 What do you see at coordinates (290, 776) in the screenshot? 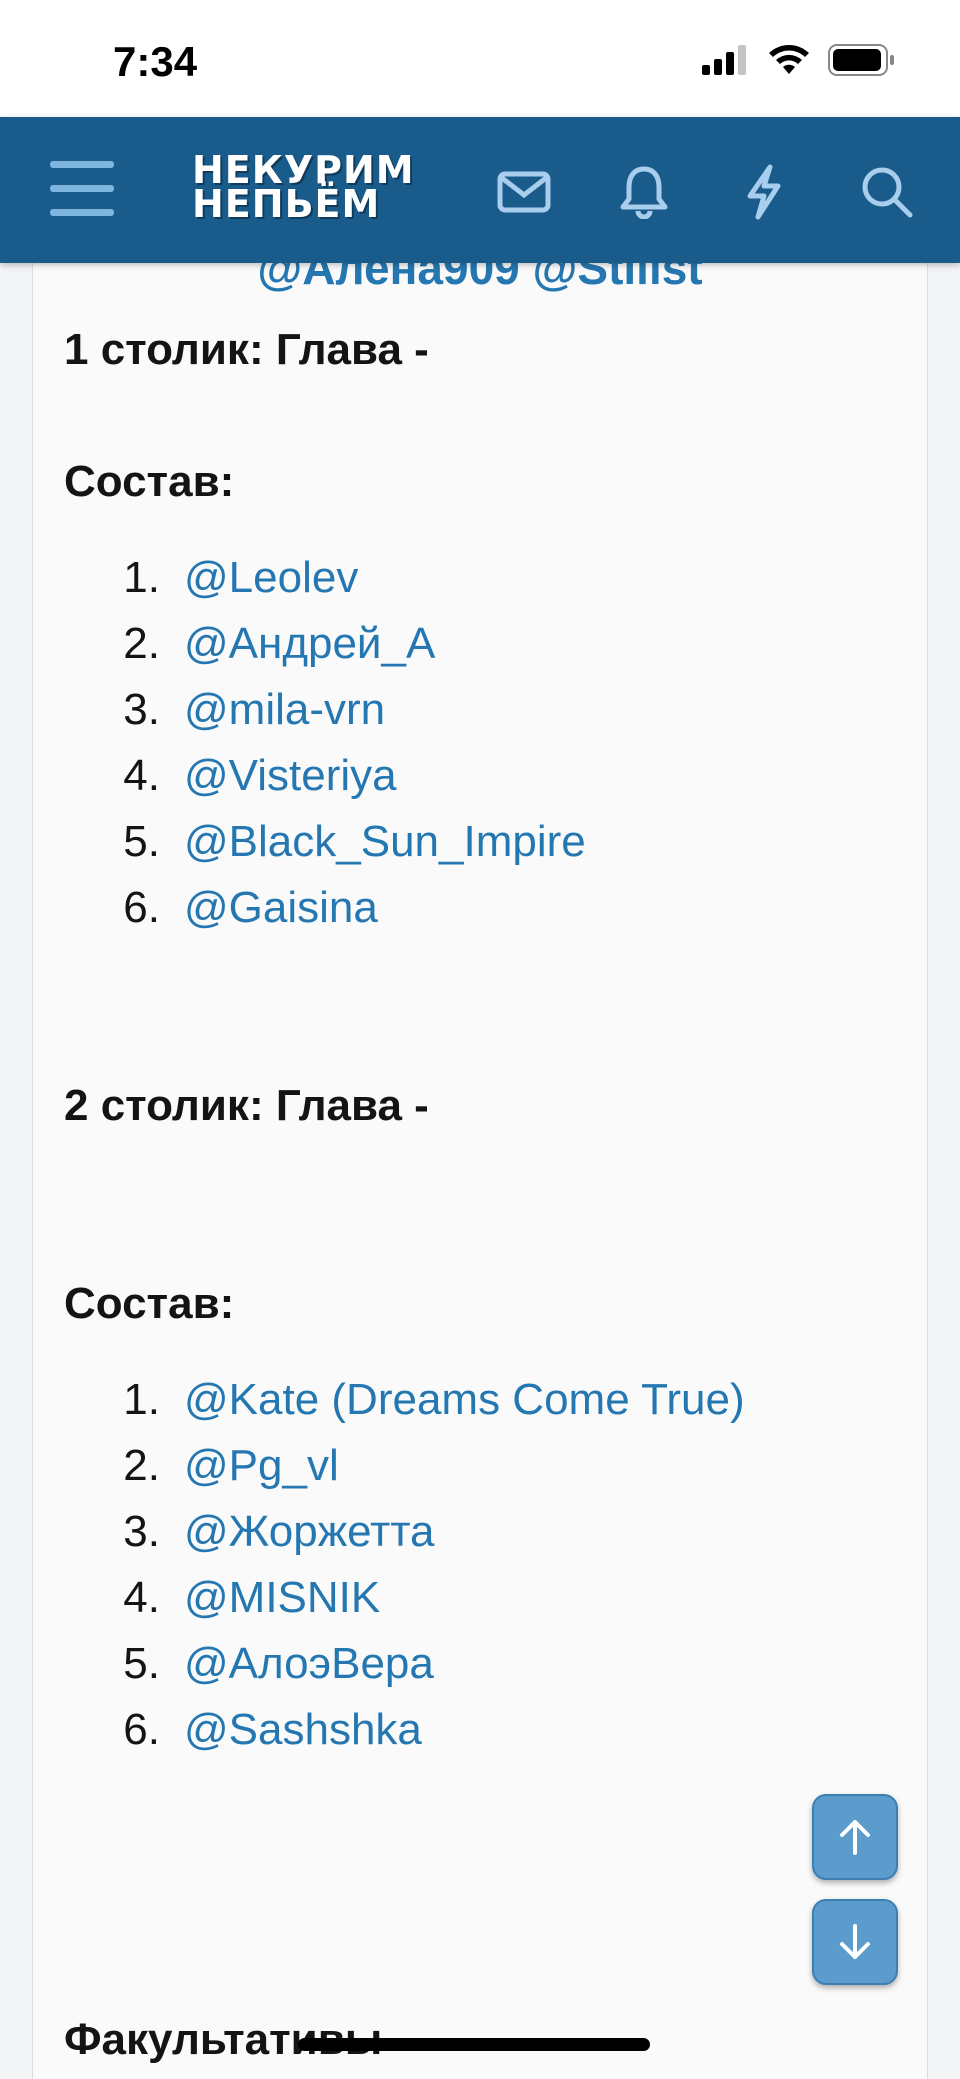
I see `user-mention-link: @Visteriya` at bounding box center [290, 776].